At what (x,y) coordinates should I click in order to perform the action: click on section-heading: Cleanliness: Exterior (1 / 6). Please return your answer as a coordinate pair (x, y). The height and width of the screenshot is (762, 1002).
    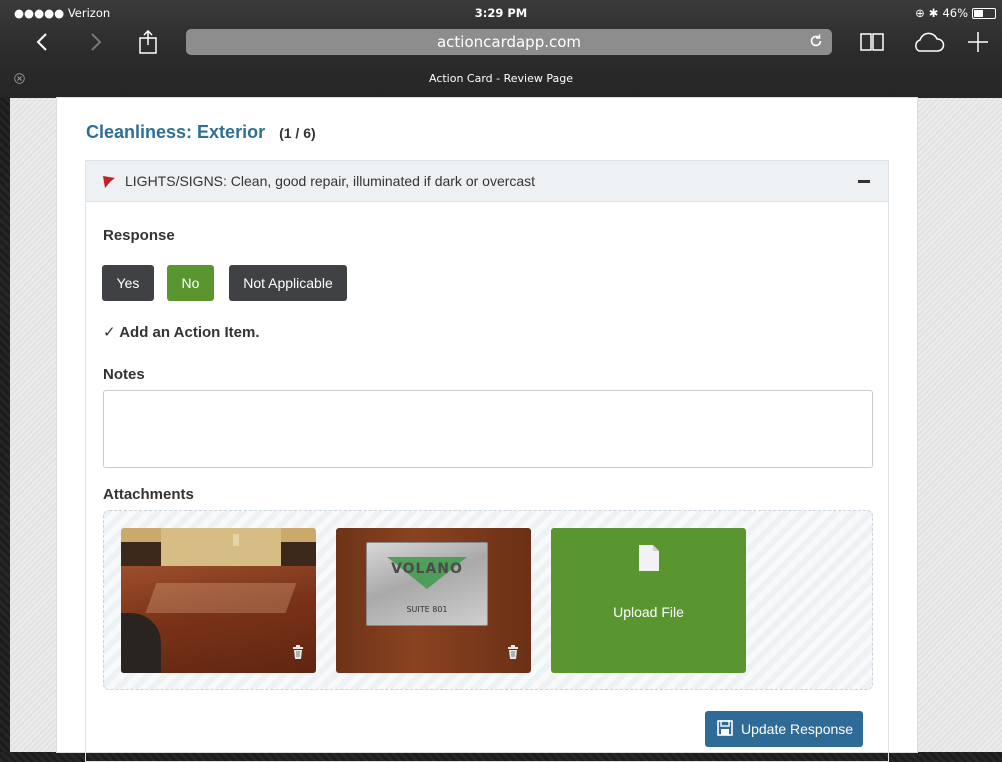
    Looking at the image, I should click on (201, 132).